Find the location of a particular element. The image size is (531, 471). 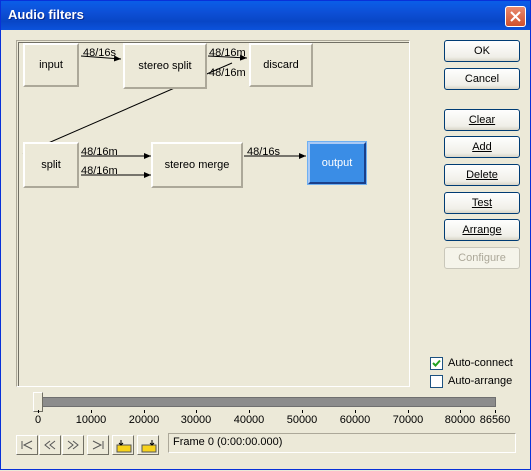

test-button-label: Test is located at coordinates (482, 203).